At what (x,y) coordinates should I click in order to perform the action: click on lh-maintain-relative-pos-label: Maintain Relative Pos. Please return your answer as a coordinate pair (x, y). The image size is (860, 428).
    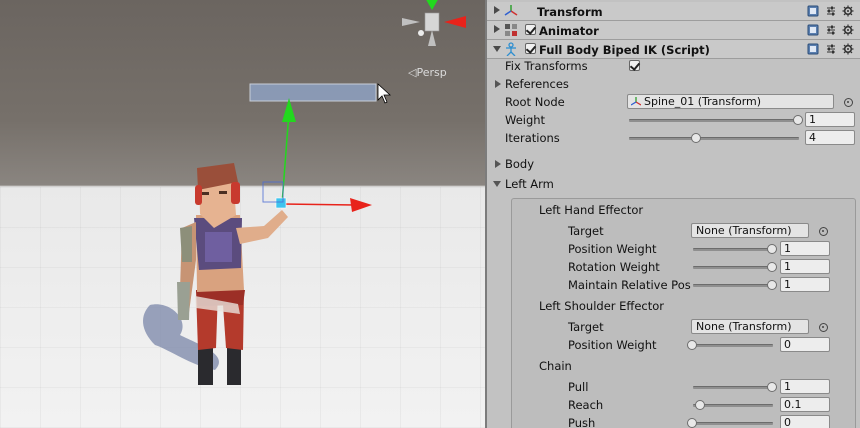
    Looking at the image, I should click on (629, 285).